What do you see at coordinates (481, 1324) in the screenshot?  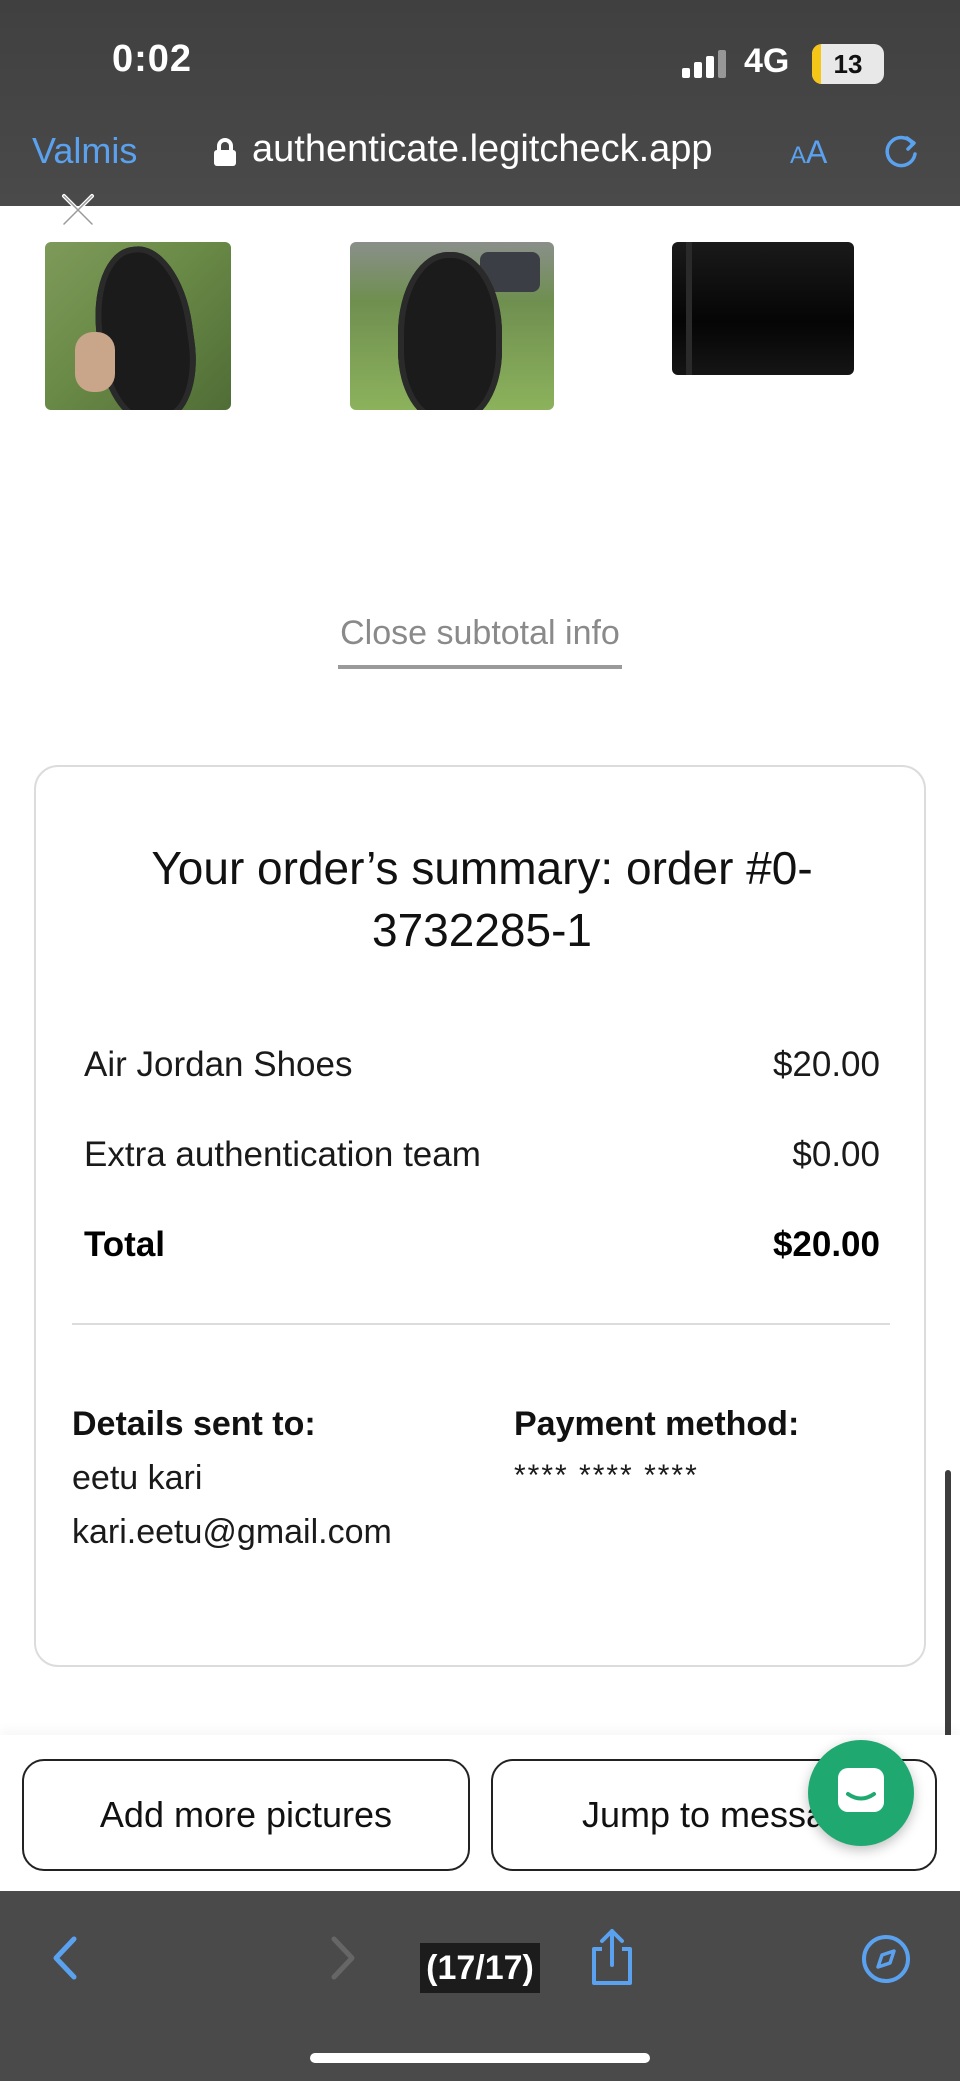 I see `divider` at bounding box center [481, 1324].